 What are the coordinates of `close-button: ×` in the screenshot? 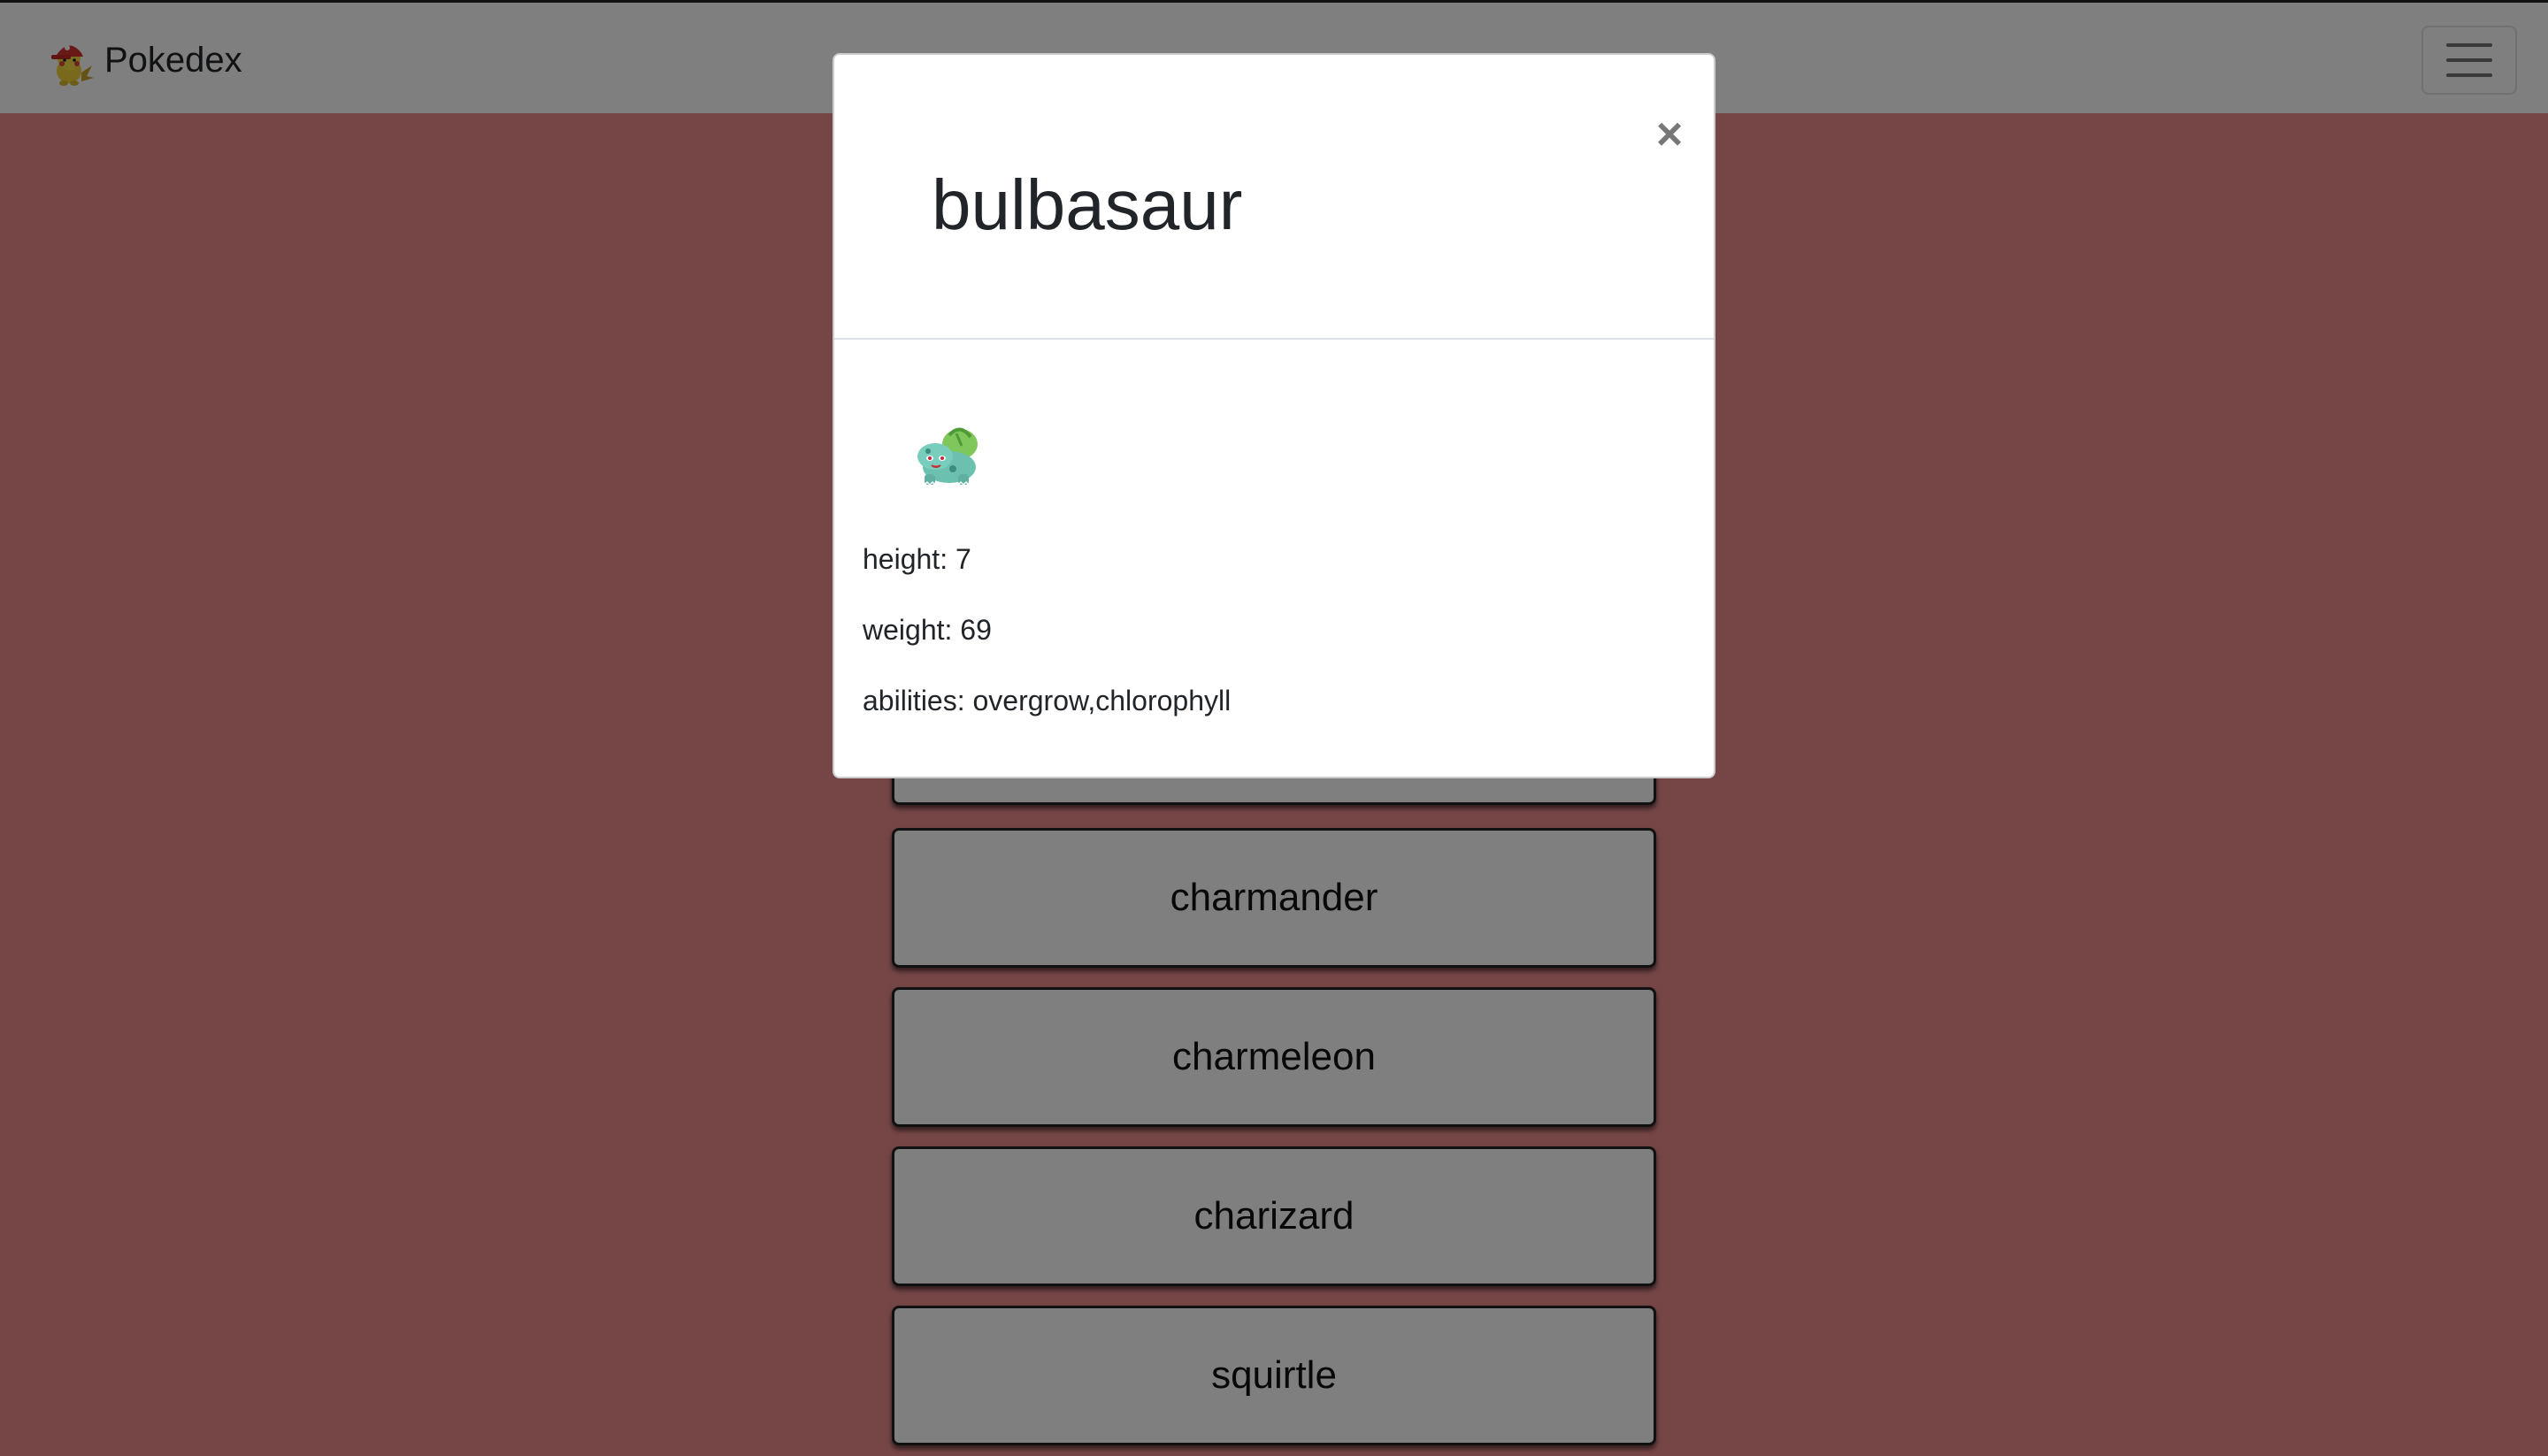 It's located at (1670, 134).